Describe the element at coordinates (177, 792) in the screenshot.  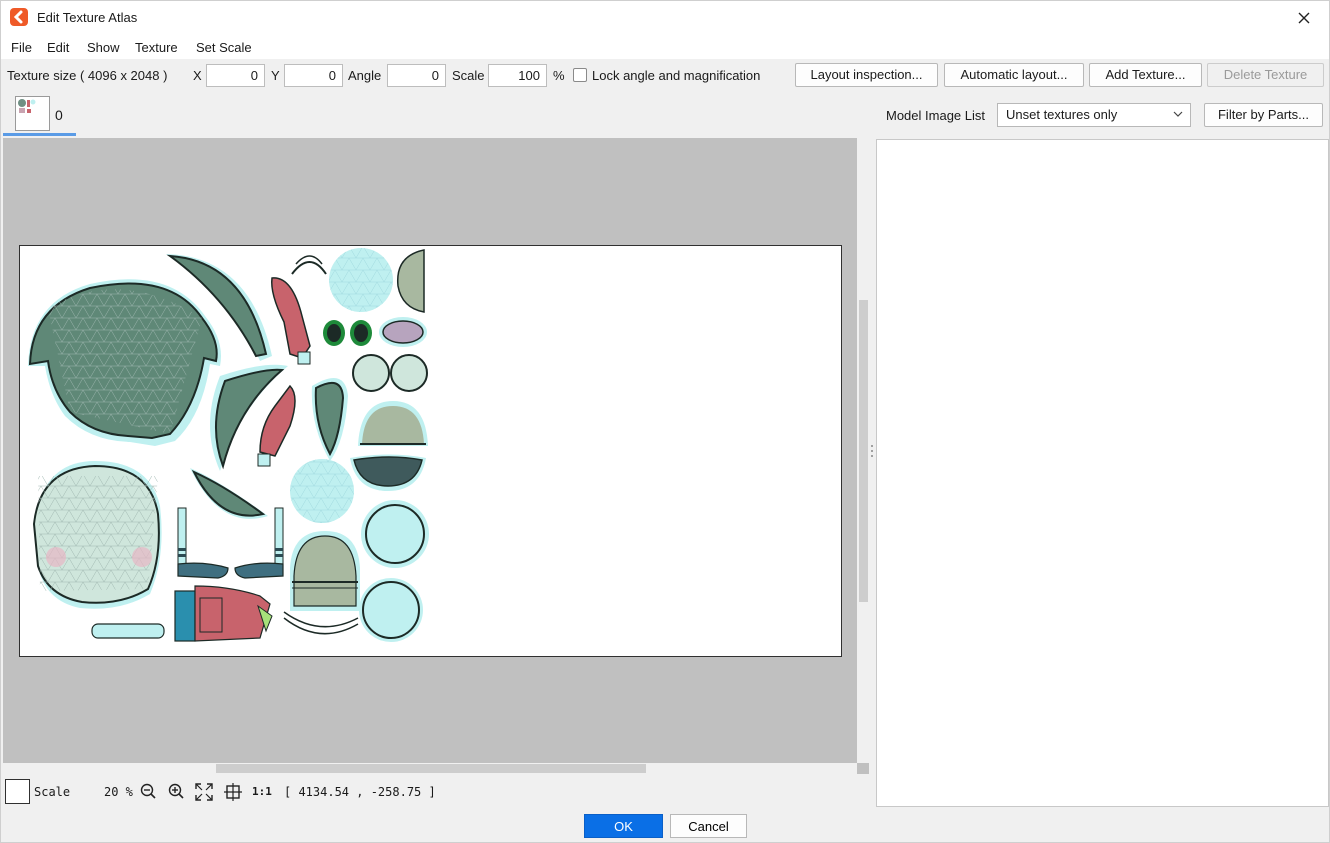
I see `zoom-in-icon` at that location.